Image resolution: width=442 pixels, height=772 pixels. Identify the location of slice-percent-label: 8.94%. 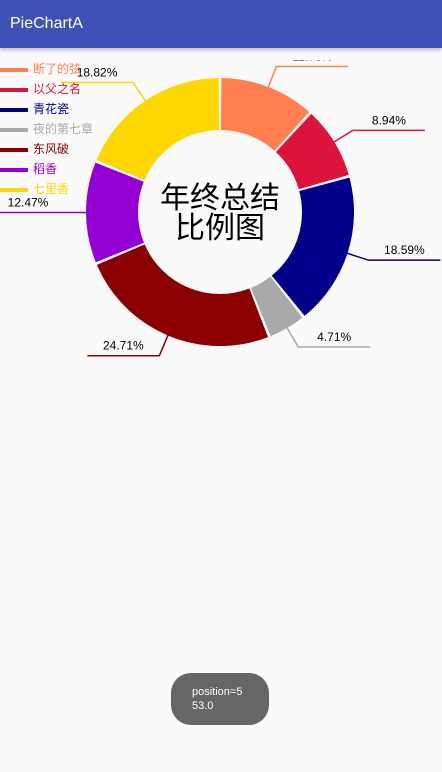
(389, 120).